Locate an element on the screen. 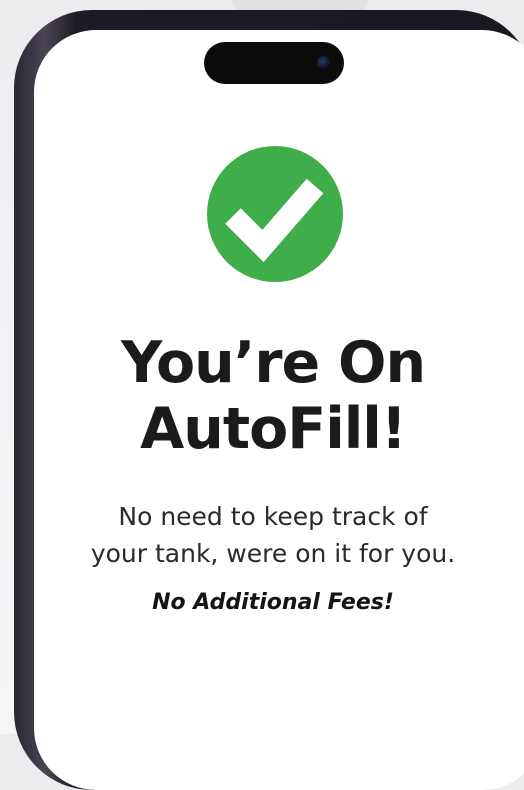  check-badge-circle is located at coordinates (275, 214).